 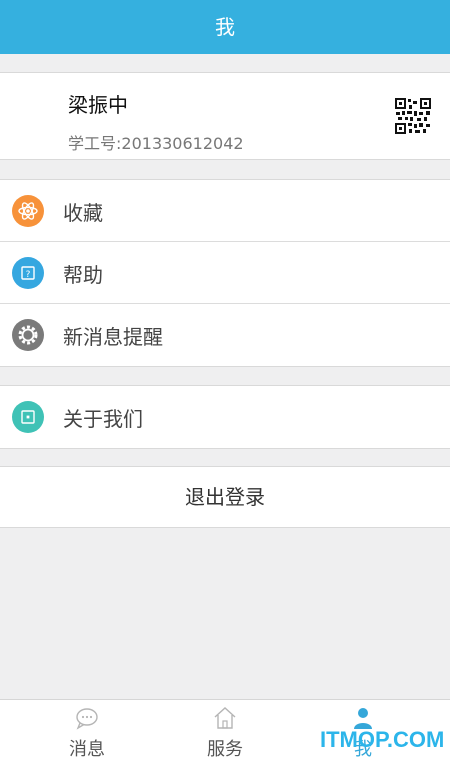 What do you see at coordinates (225, 733) in the screenshot?
I see `tab-services: 服务` at bounding box center [225, 733].